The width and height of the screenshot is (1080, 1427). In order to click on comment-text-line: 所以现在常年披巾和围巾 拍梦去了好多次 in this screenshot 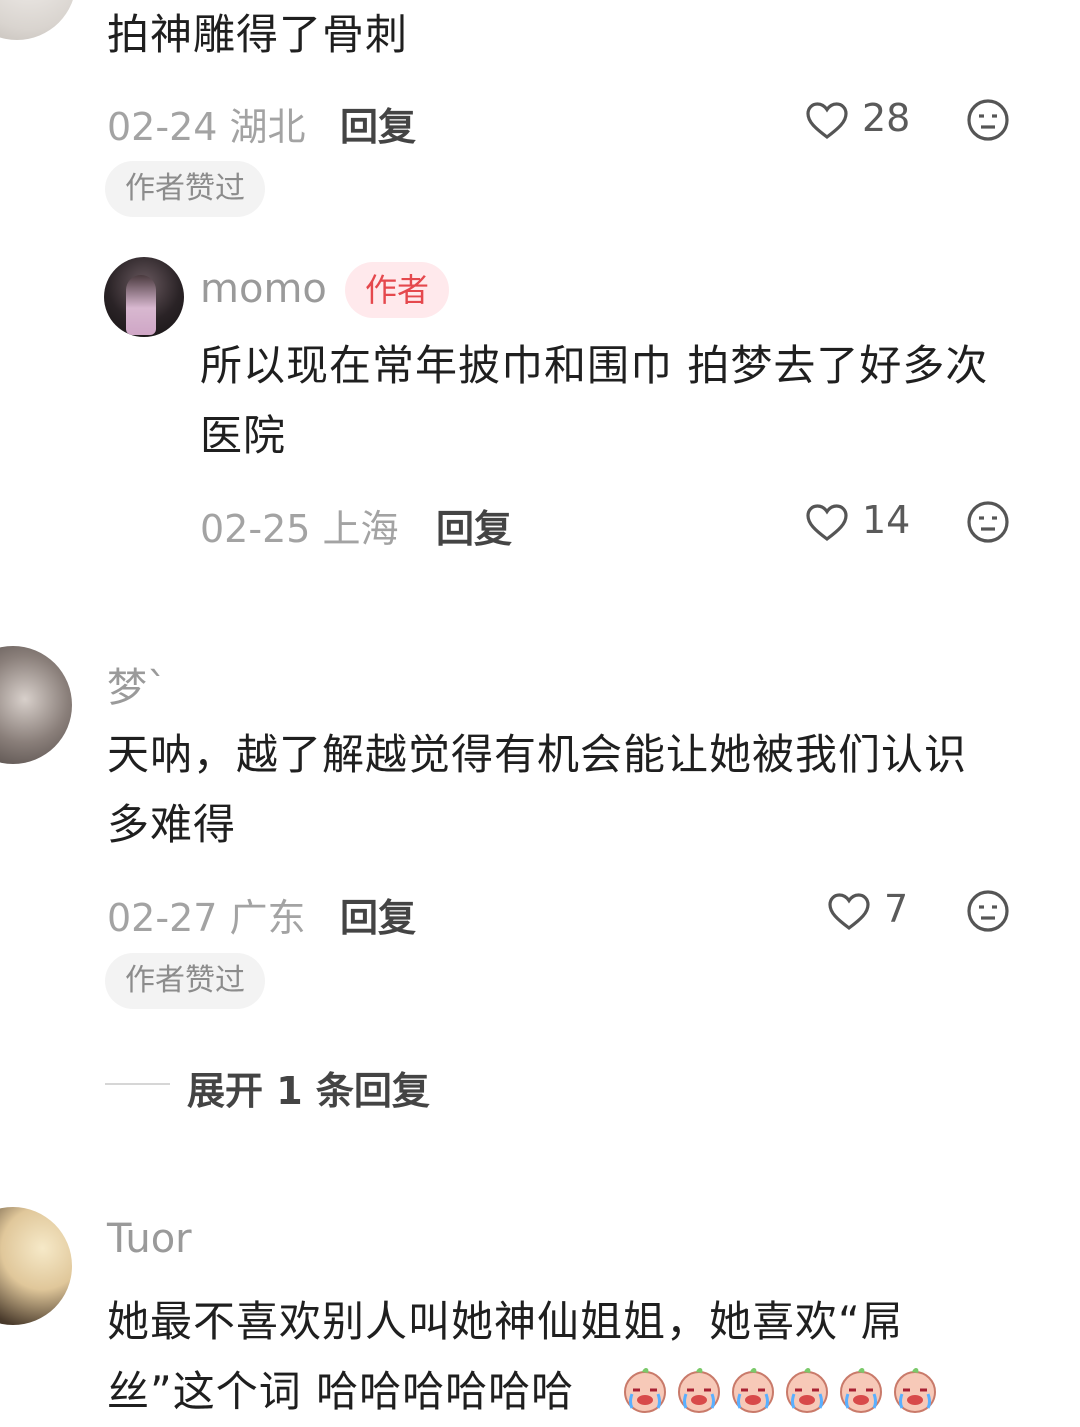, I will do `click(594, 365)`.